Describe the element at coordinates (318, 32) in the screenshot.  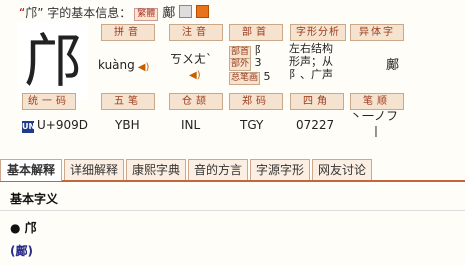
I see `zixing-label: 字形分析` at that location.